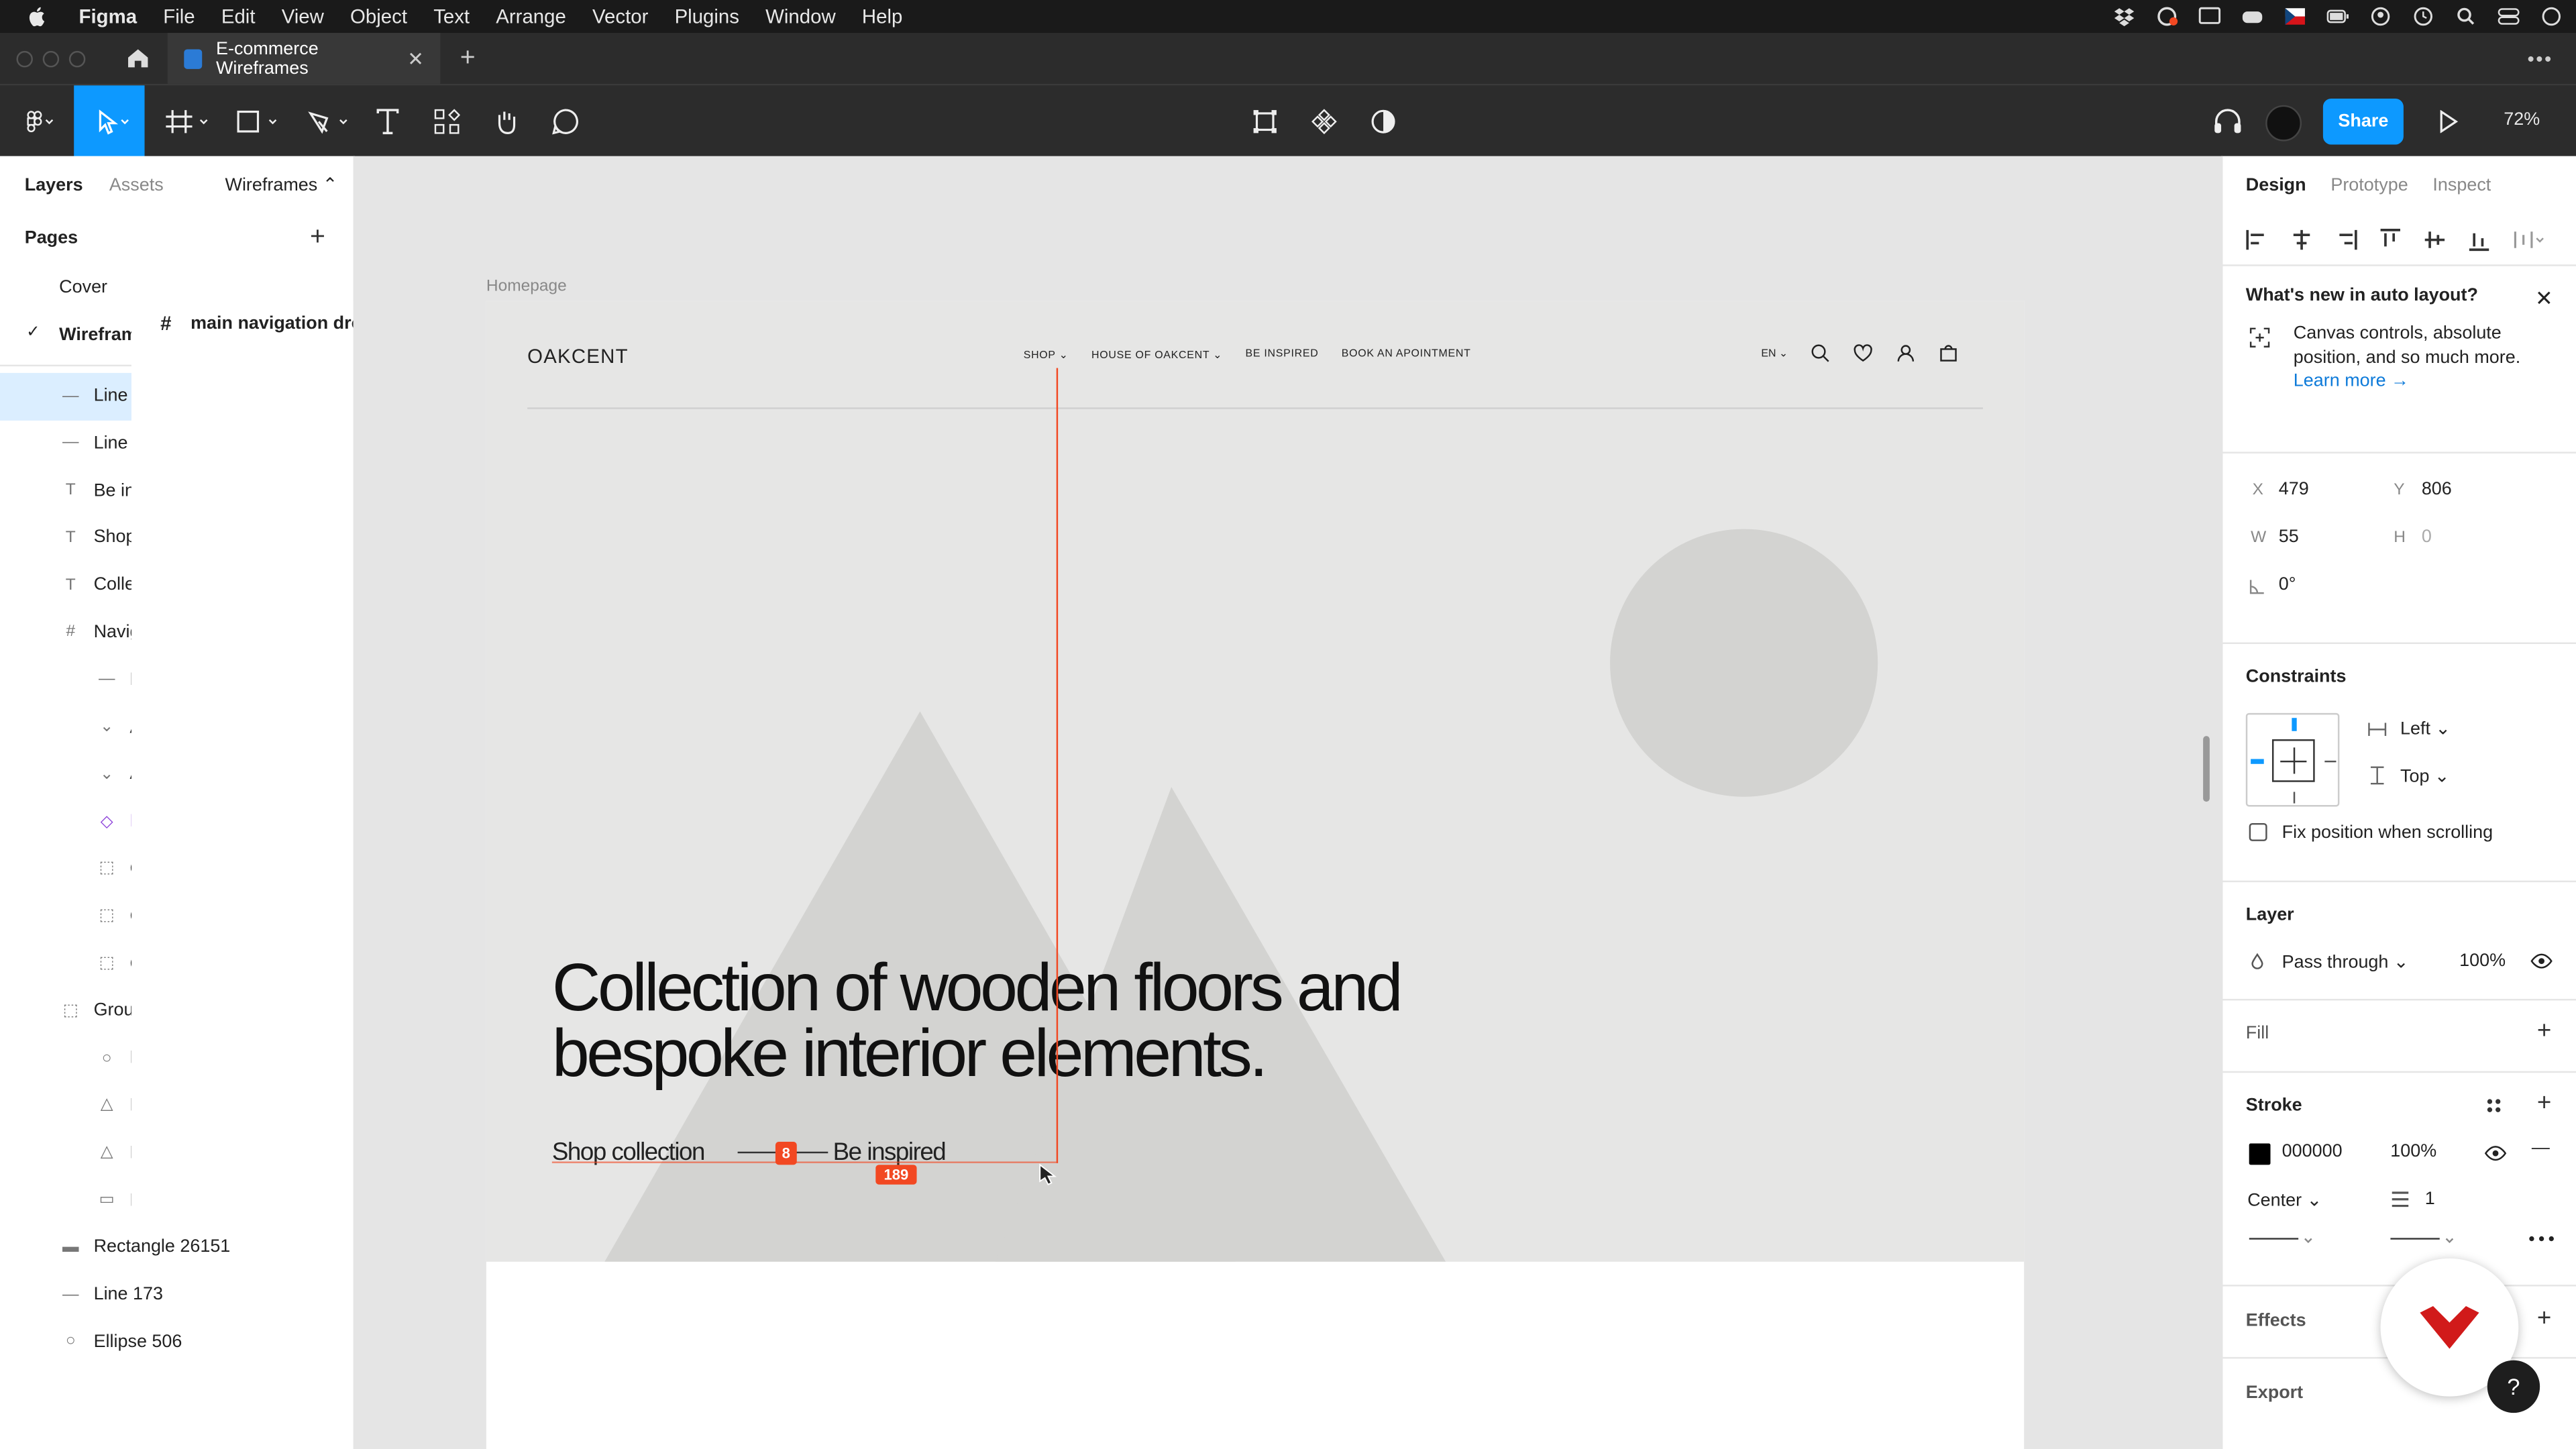 The image size is (2576, 1449). I want to click on frame-label: Homepage, so click(526, 287).